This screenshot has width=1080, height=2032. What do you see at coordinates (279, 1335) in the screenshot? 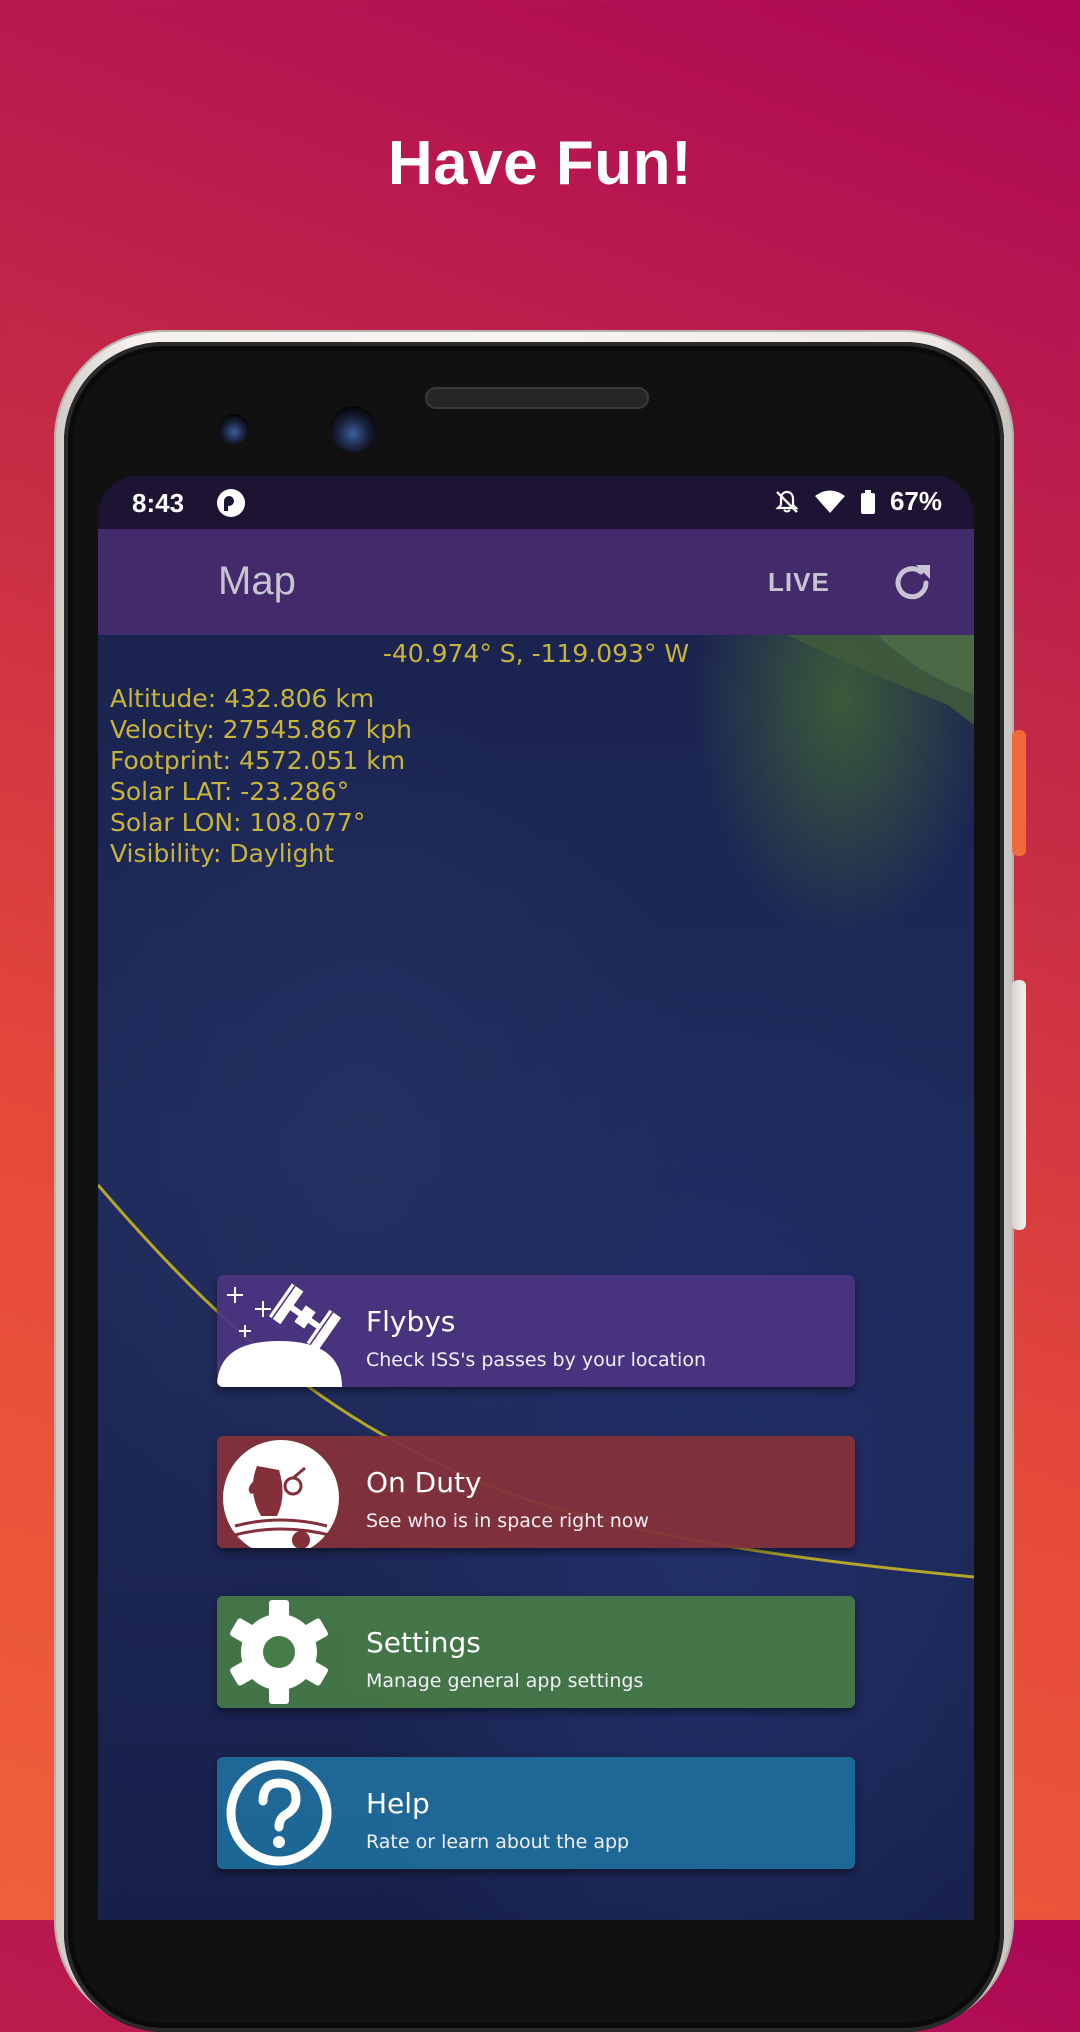
I see `iss-flyby-icon` at bounding box center [279, 1335].